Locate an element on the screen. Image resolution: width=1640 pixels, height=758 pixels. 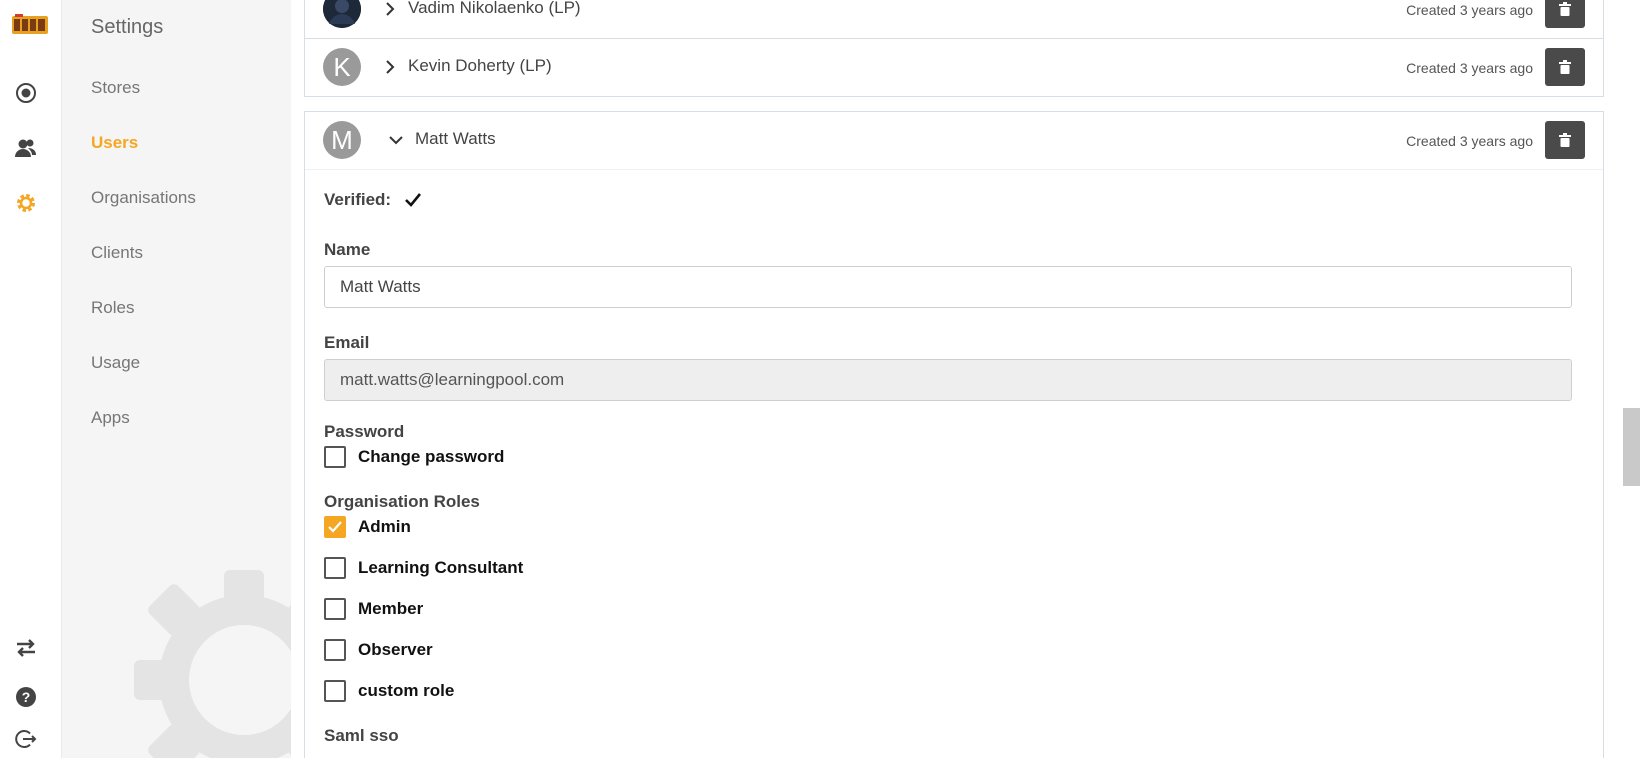
name-label: Name is located at coordinates (347, 249).